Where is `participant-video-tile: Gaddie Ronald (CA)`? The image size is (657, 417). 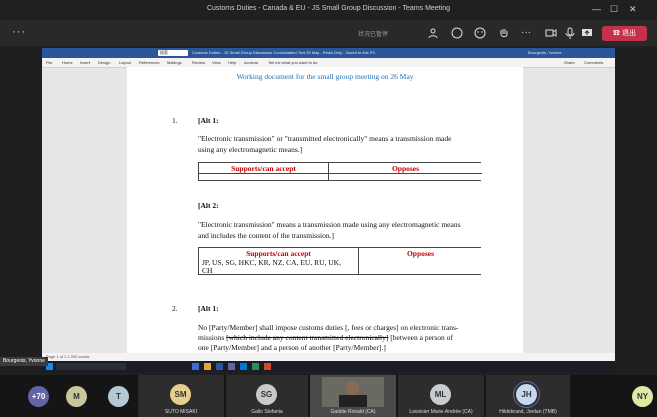 participant-video-tile: Gaddie Ronald (CA) is located at coordinates (353, 396).